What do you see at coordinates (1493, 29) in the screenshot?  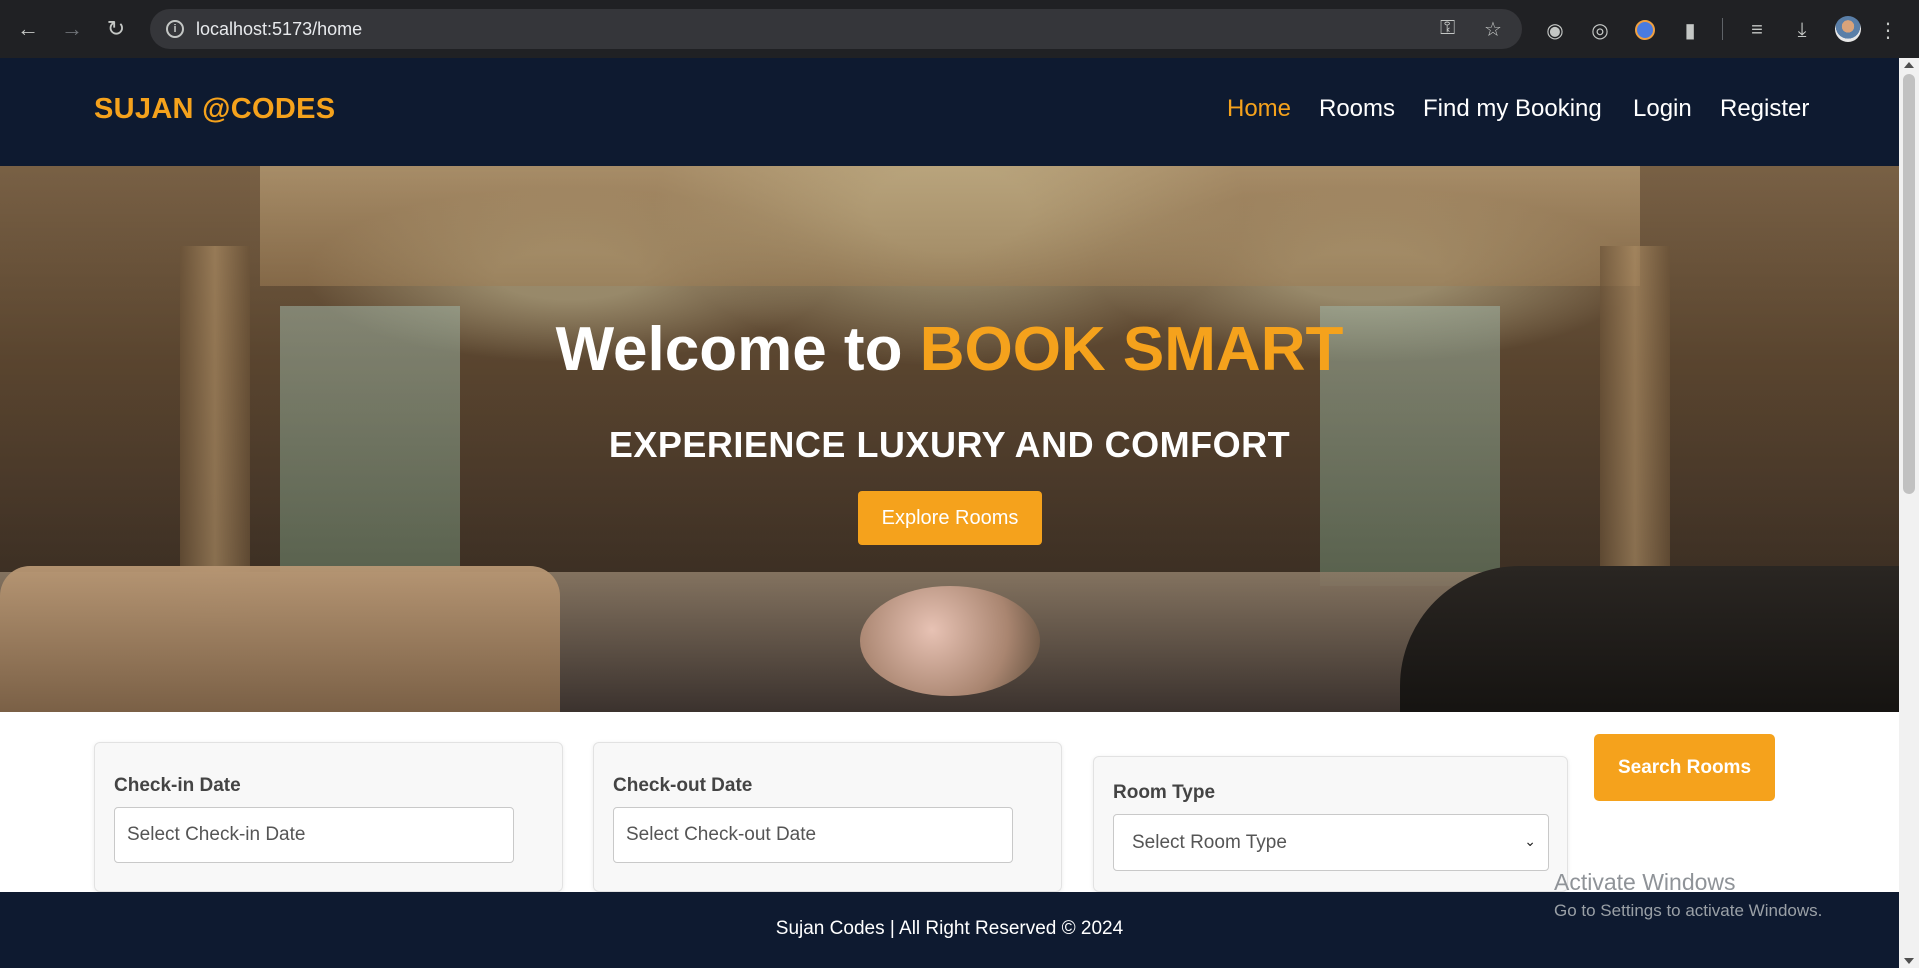 I see `bookmark-star-icon: ☆` at bounding box center [1493, 29].